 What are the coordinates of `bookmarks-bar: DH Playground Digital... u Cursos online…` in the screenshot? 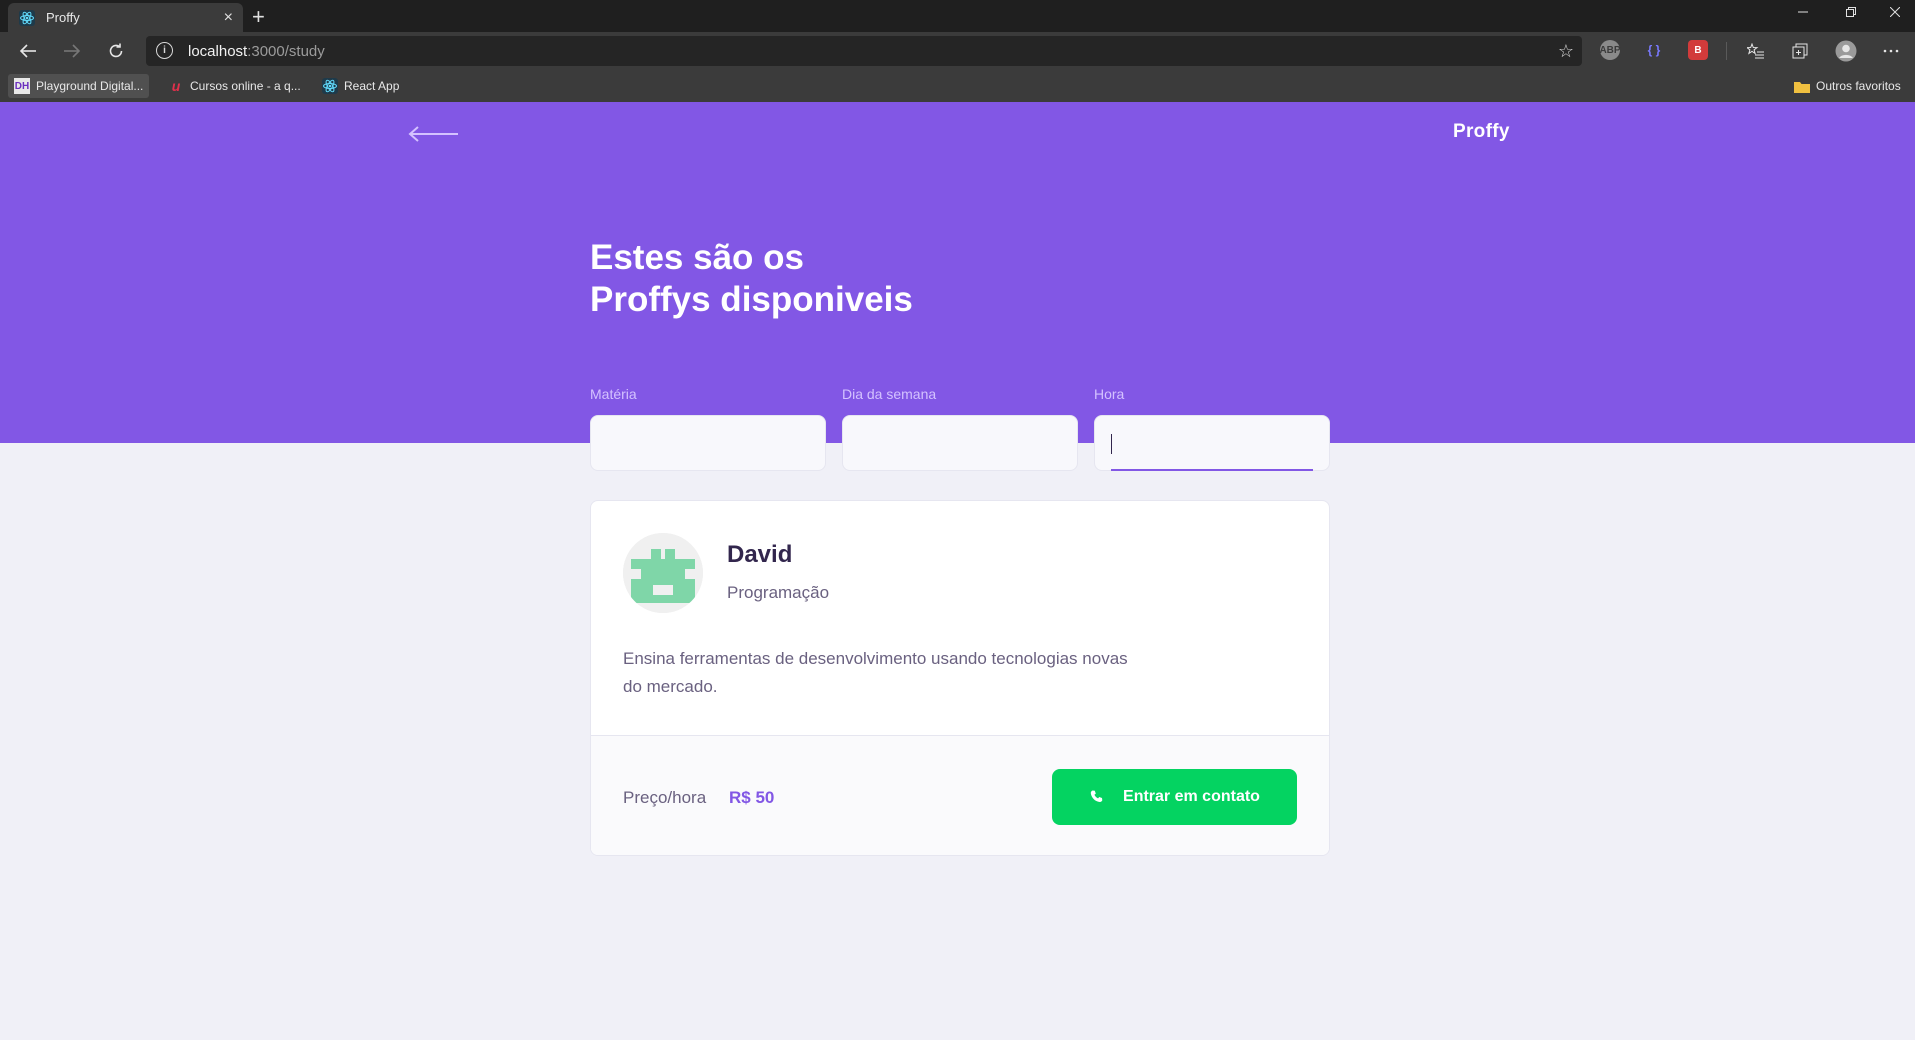 It's located at (957, 86).